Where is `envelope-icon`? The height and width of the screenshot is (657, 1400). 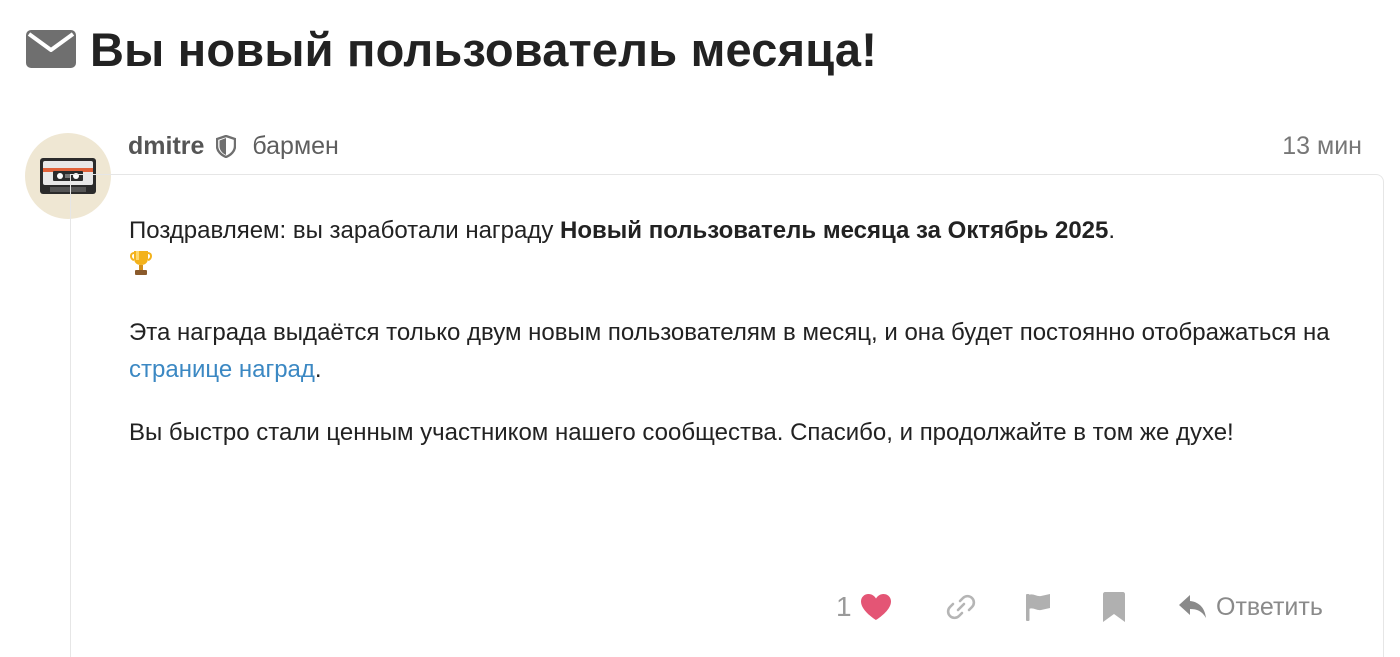
envelope-icon is located at coordinates (51, 49).